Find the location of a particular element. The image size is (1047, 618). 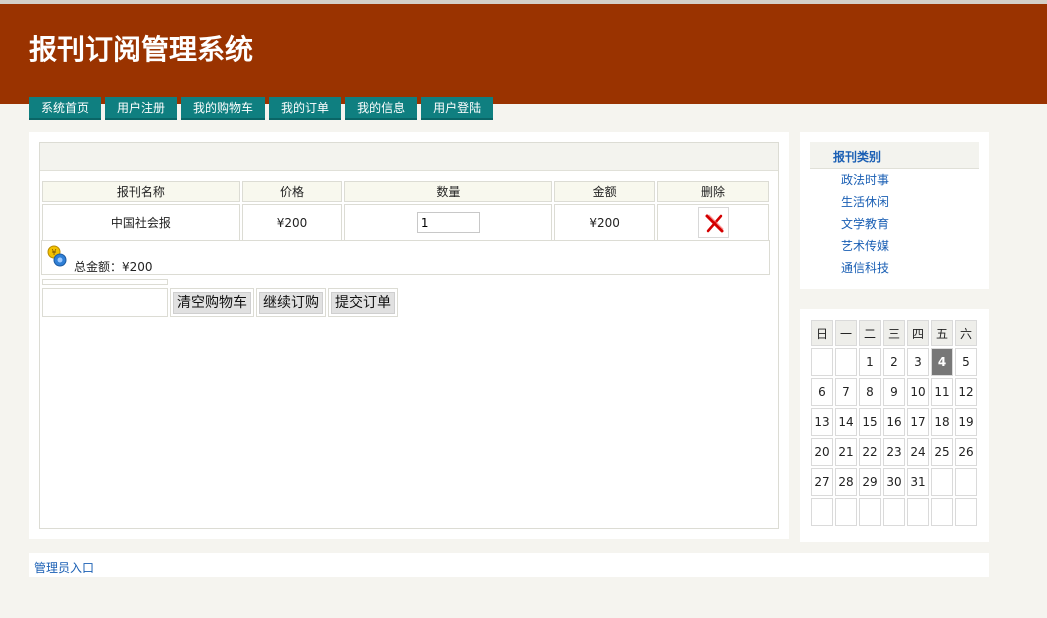

calendar-weekday-row: 日一二三四五六 is located at coordinates (894, 333).